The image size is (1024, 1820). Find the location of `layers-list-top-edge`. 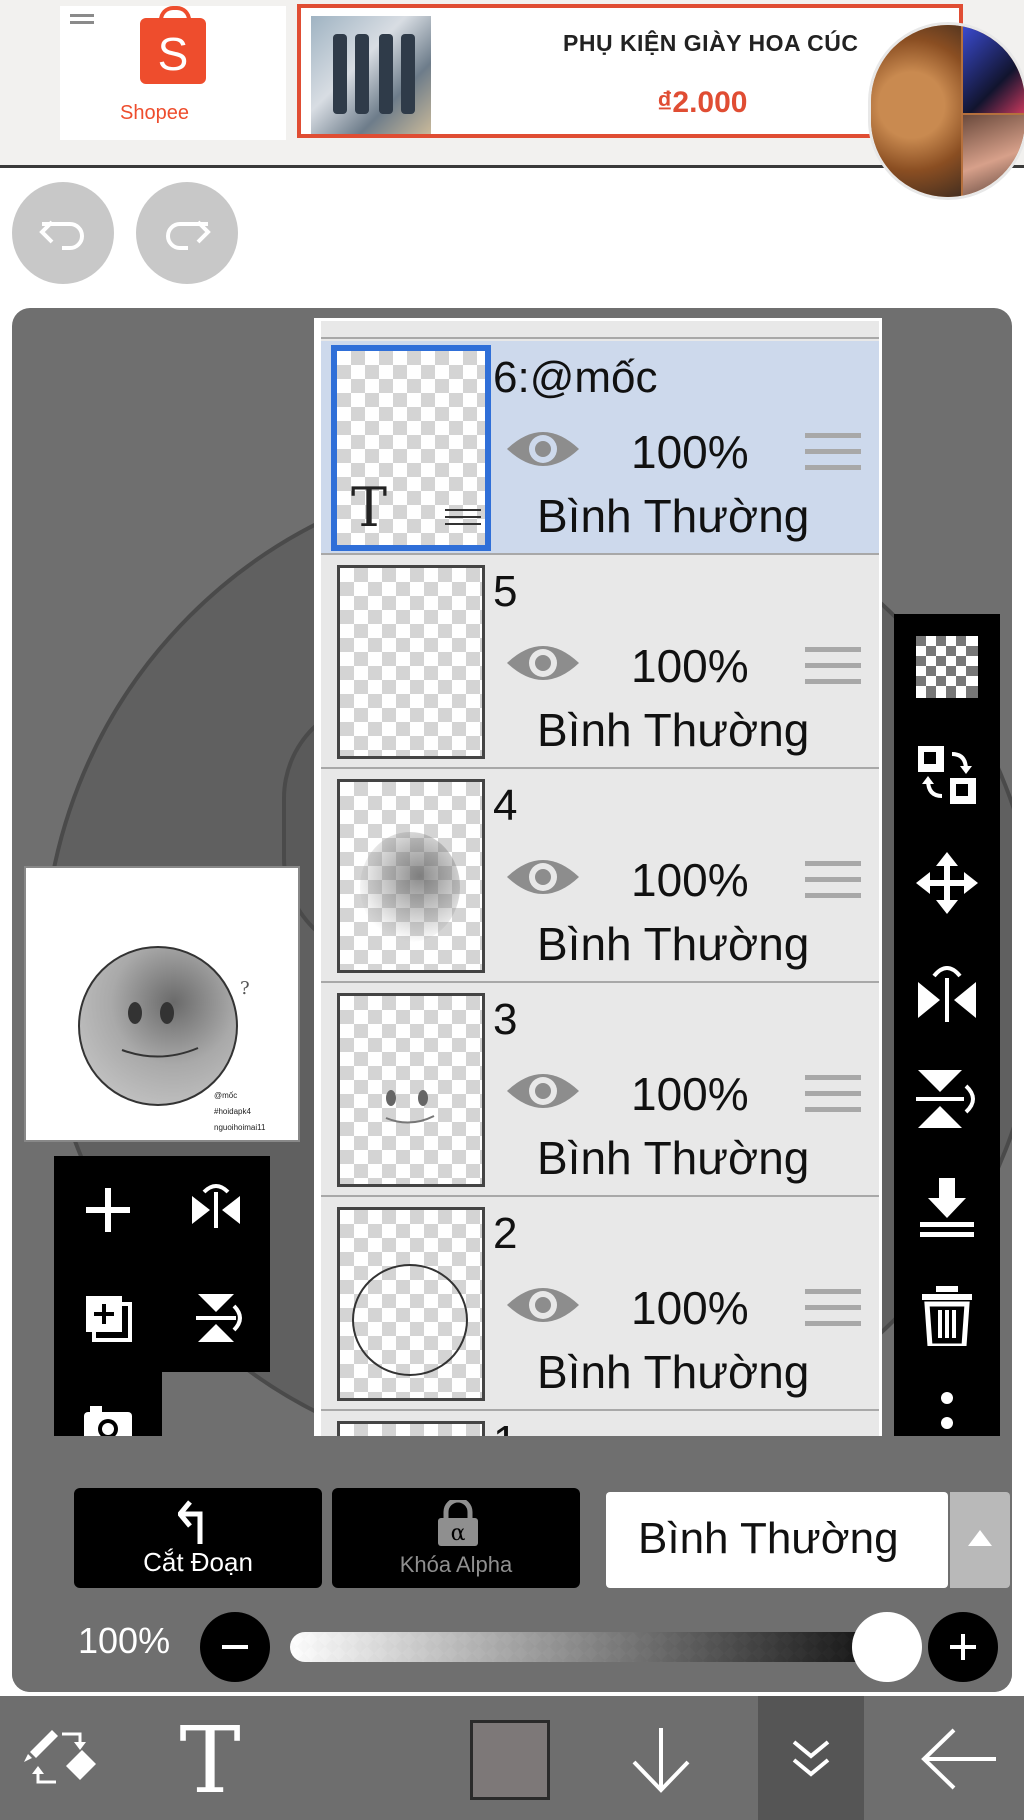

layers-list-top-edge is located at coordinates (600, 330).